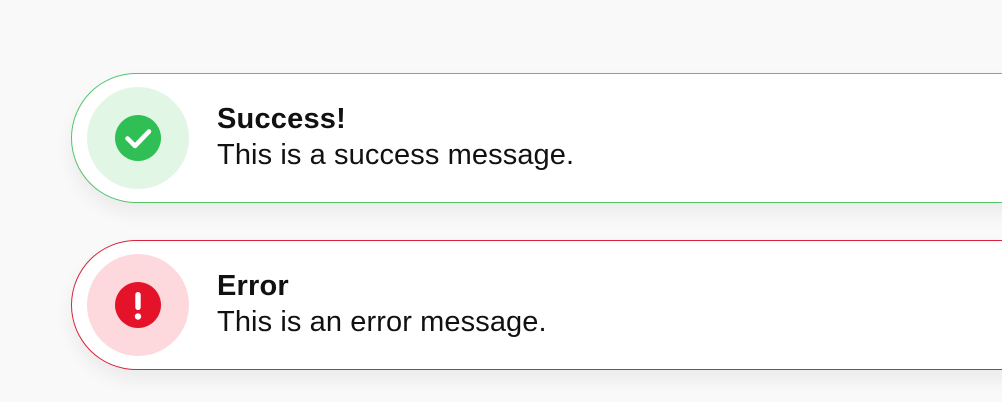  I want to click on error-icon-wrapper, so click(138, 305).